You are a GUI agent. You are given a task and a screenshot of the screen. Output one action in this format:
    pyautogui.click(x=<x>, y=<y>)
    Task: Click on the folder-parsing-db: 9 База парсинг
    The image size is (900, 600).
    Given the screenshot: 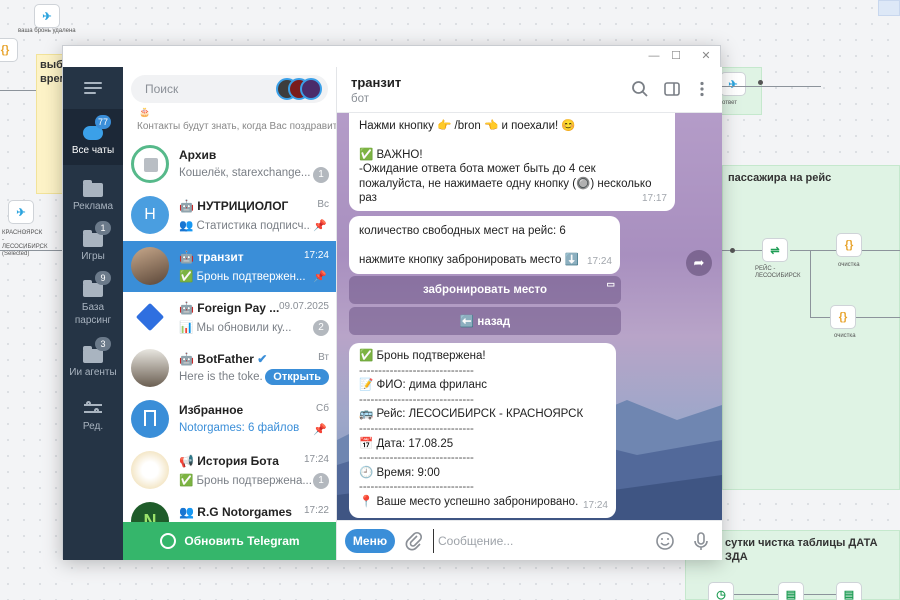 What is the action you would take?
    pyautogui.click(x=93, y=302)
    